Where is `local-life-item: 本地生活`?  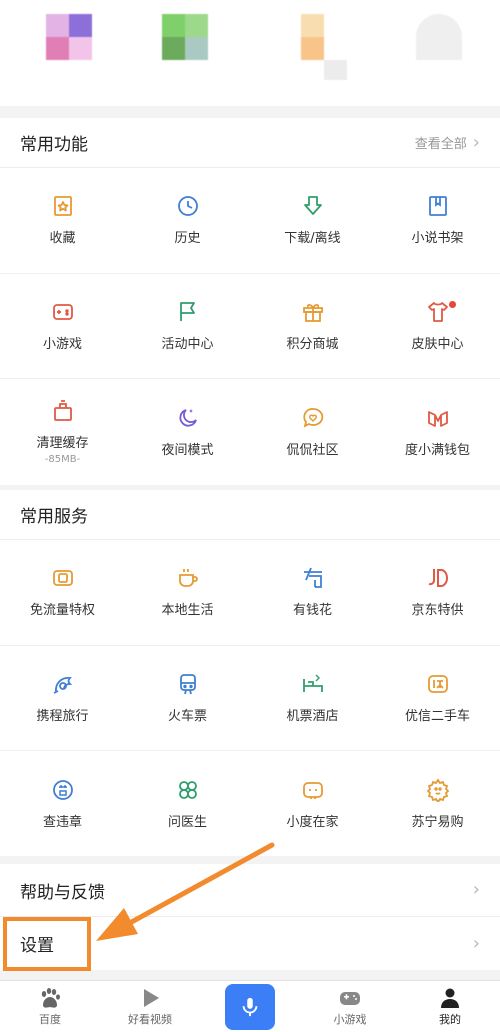
local-life-item: 本地生活 is located at coordinates (187, 593).